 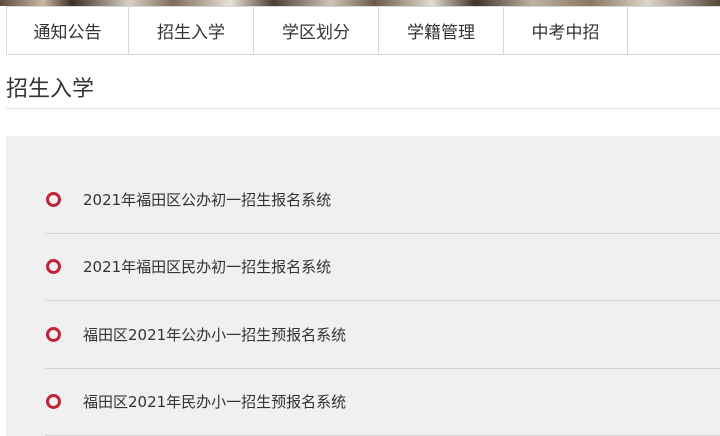 What do you see at coordinates (214, 334) in the screenshot?
I see `list-item-link: 福田区2021年公办小一招生预报名系统` at bounding box center [214, 334].